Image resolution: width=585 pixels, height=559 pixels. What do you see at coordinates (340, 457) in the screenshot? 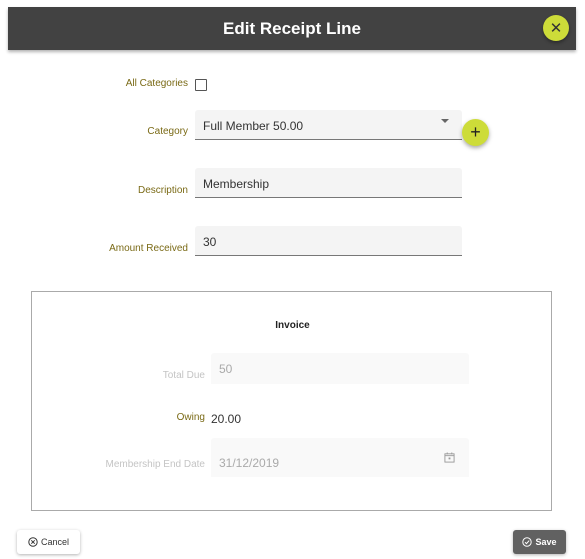
I see `membership-end-date-input: 31/12/2019` at bounding box center [340, 457].